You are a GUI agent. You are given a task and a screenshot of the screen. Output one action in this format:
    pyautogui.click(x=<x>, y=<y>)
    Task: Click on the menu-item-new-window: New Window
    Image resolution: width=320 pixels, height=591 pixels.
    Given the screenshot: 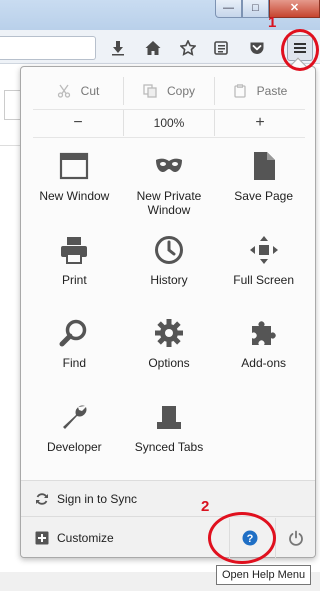 What is the action you would take?
    pyautogui.click(x=74, y=189)
    